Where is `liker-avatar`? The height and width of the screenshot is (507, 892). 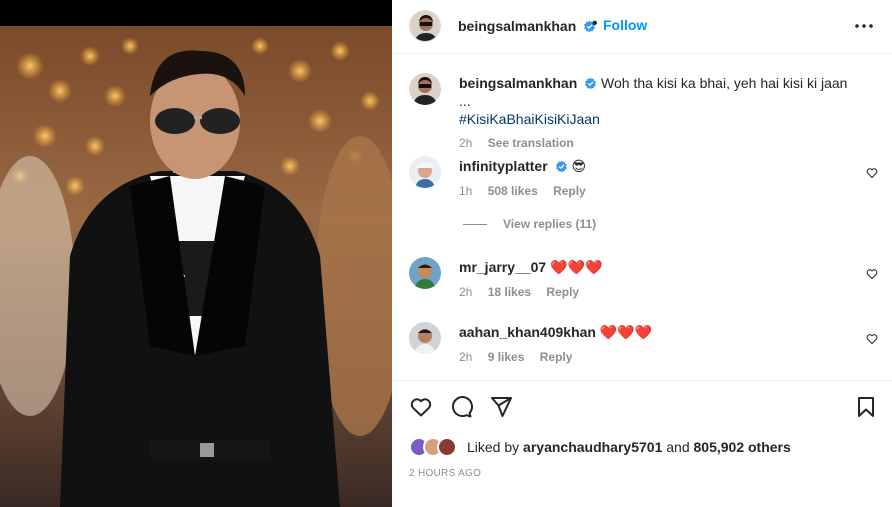 liker-avatar is located at coordinates (447, 447).